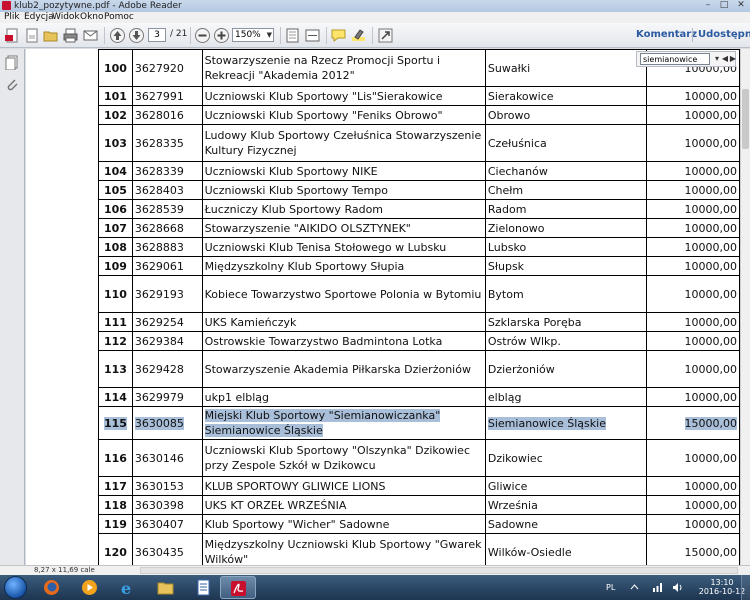 This screenshot has height=600, width=750. Describe the element at coordinates (724, 34) in the screenshot. I see `share-button: Udostępnij` at that location.